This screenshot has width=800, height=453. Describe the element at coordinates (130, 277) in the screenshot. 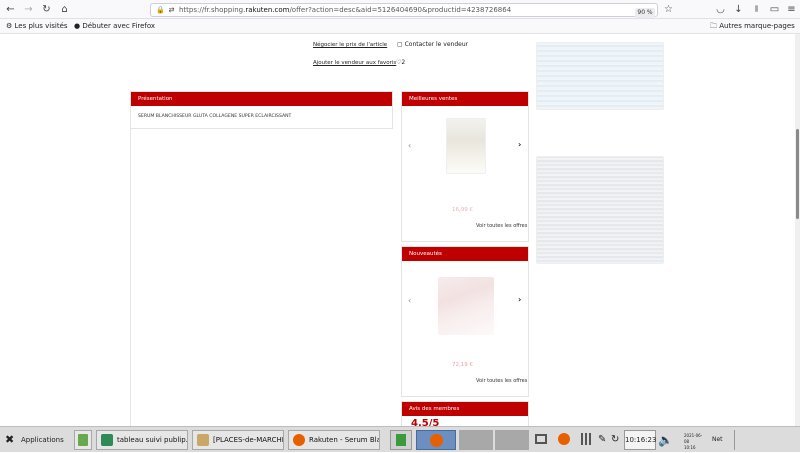

I see `left-divider` at that location.